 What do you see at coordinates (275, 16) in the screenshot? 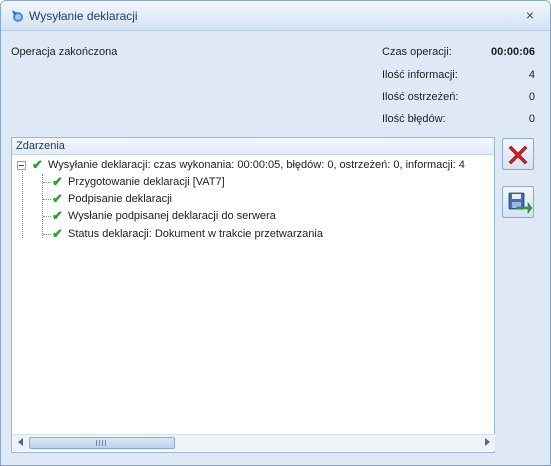
I see `title-bar: Wysyłanie deklaracji ×` at bounding box center [275, 16].